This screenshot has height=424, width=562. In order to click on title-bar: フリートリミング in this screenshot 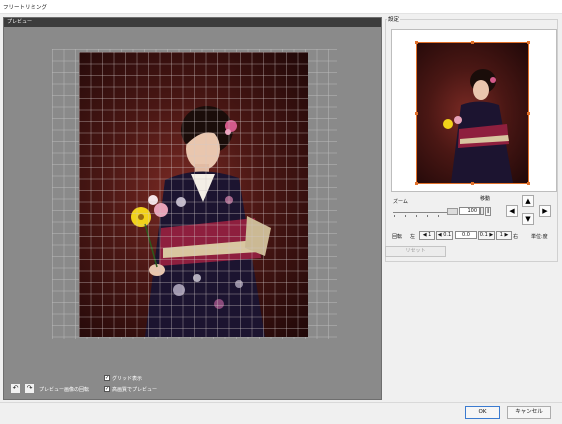, I will do `click(281, 7)`.